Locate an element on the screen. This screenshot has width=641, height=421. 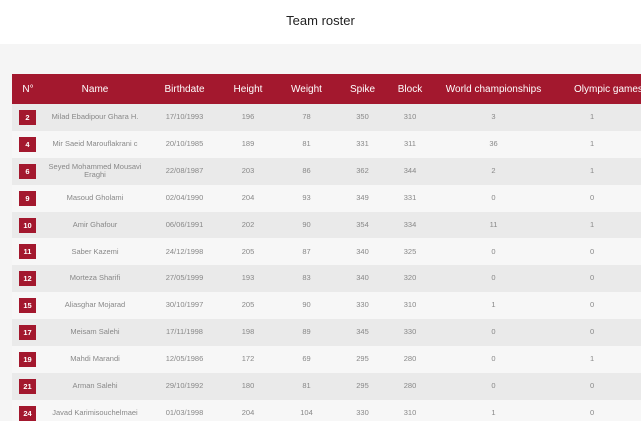
player-name: Milad Ebadipour Ghara H. is located at coordinates (95, 117).